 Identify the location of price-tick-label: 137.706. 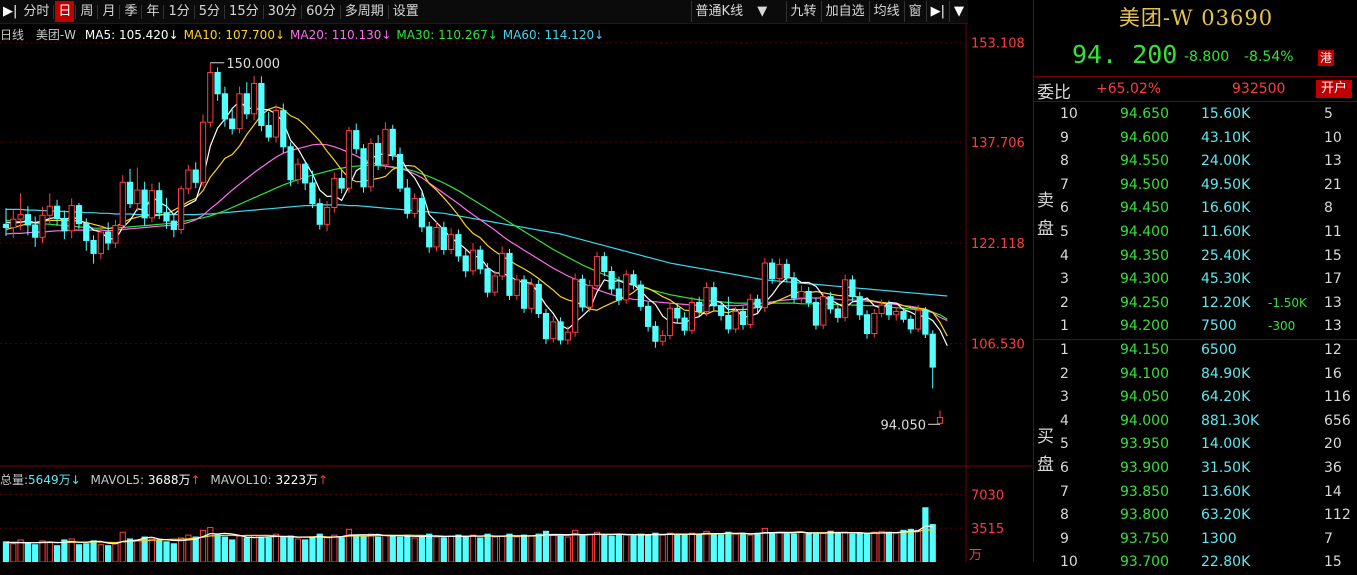
(998, 143).